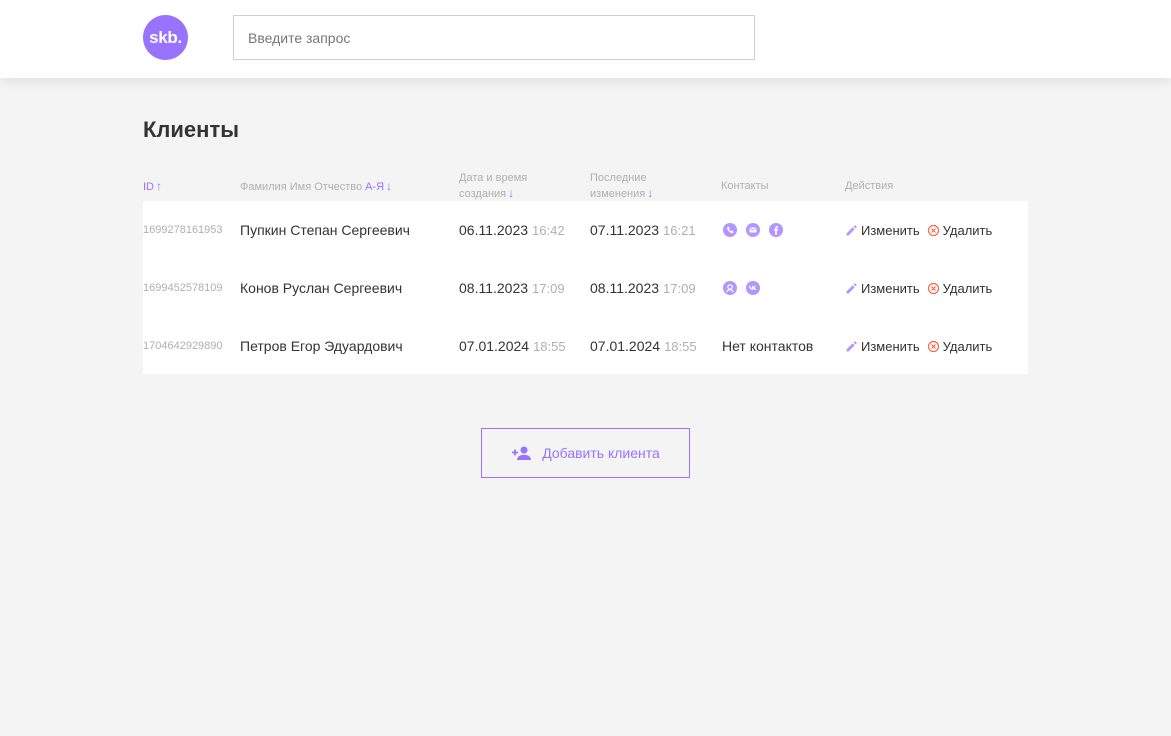  Describe the element at coordinates (375, 187) in the screenshot. I see `name-sort-label: А-Я` at that location.